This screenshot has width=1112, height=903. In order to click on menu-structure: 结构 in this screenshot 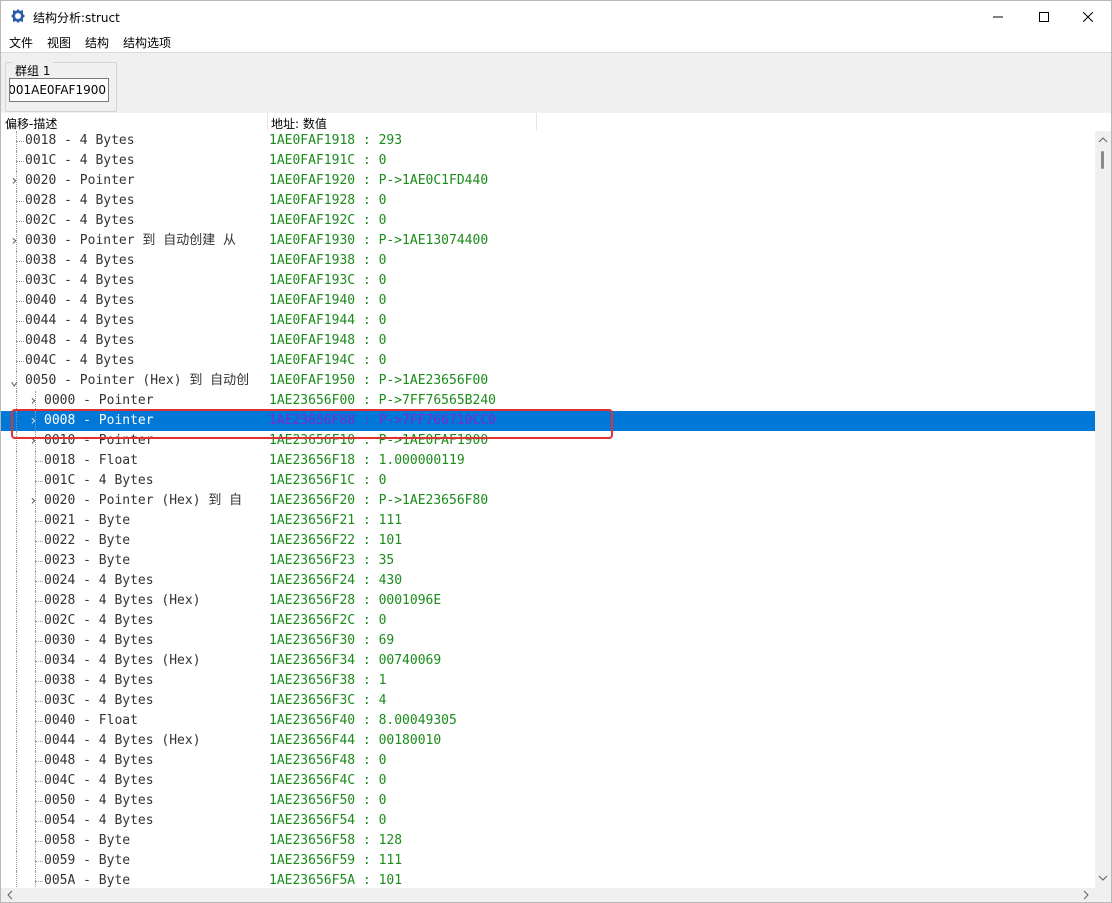, I will do `click(97, 42)`.